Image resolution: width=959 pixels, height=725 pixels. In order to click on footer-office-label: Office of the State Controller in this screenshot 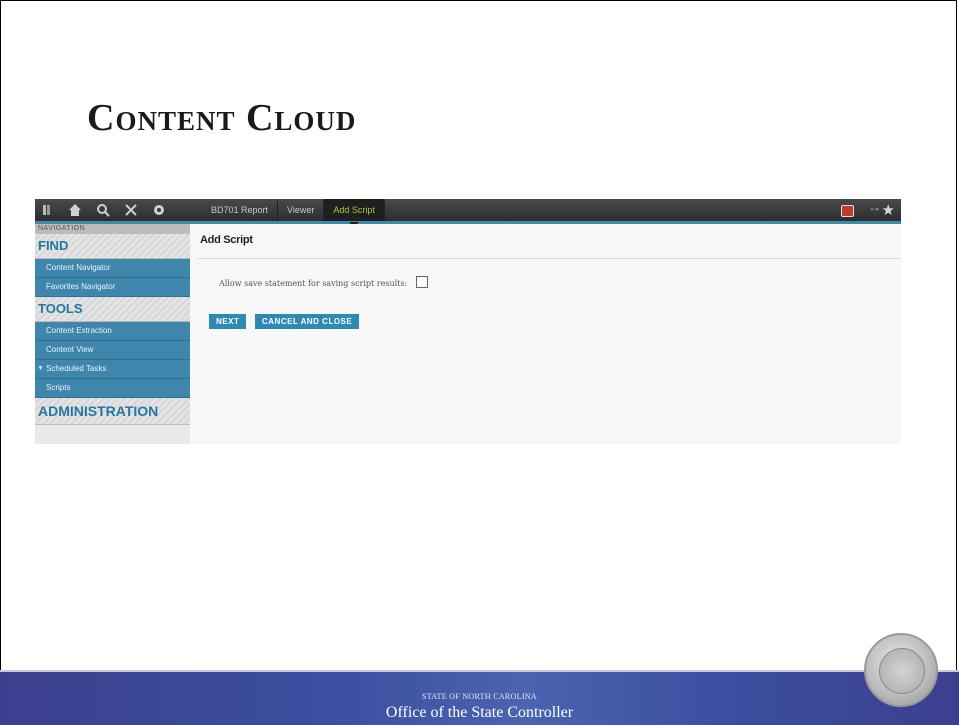, I will do `click(479, 712)`.